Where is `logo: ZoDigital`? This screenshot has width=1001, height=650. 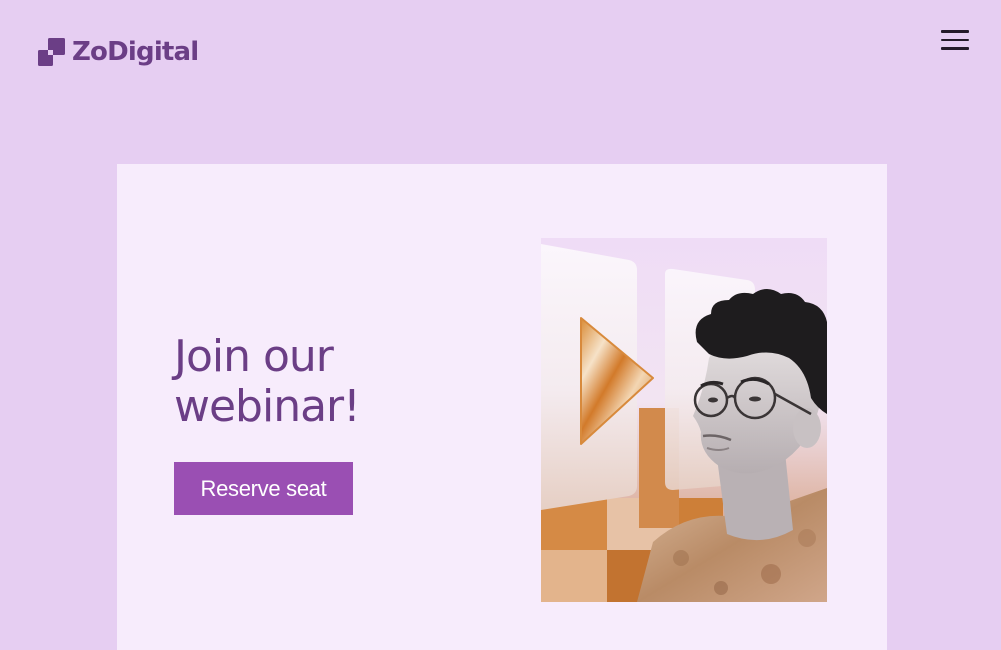
logo: ZoDigital is located at coordinates (118, 52).